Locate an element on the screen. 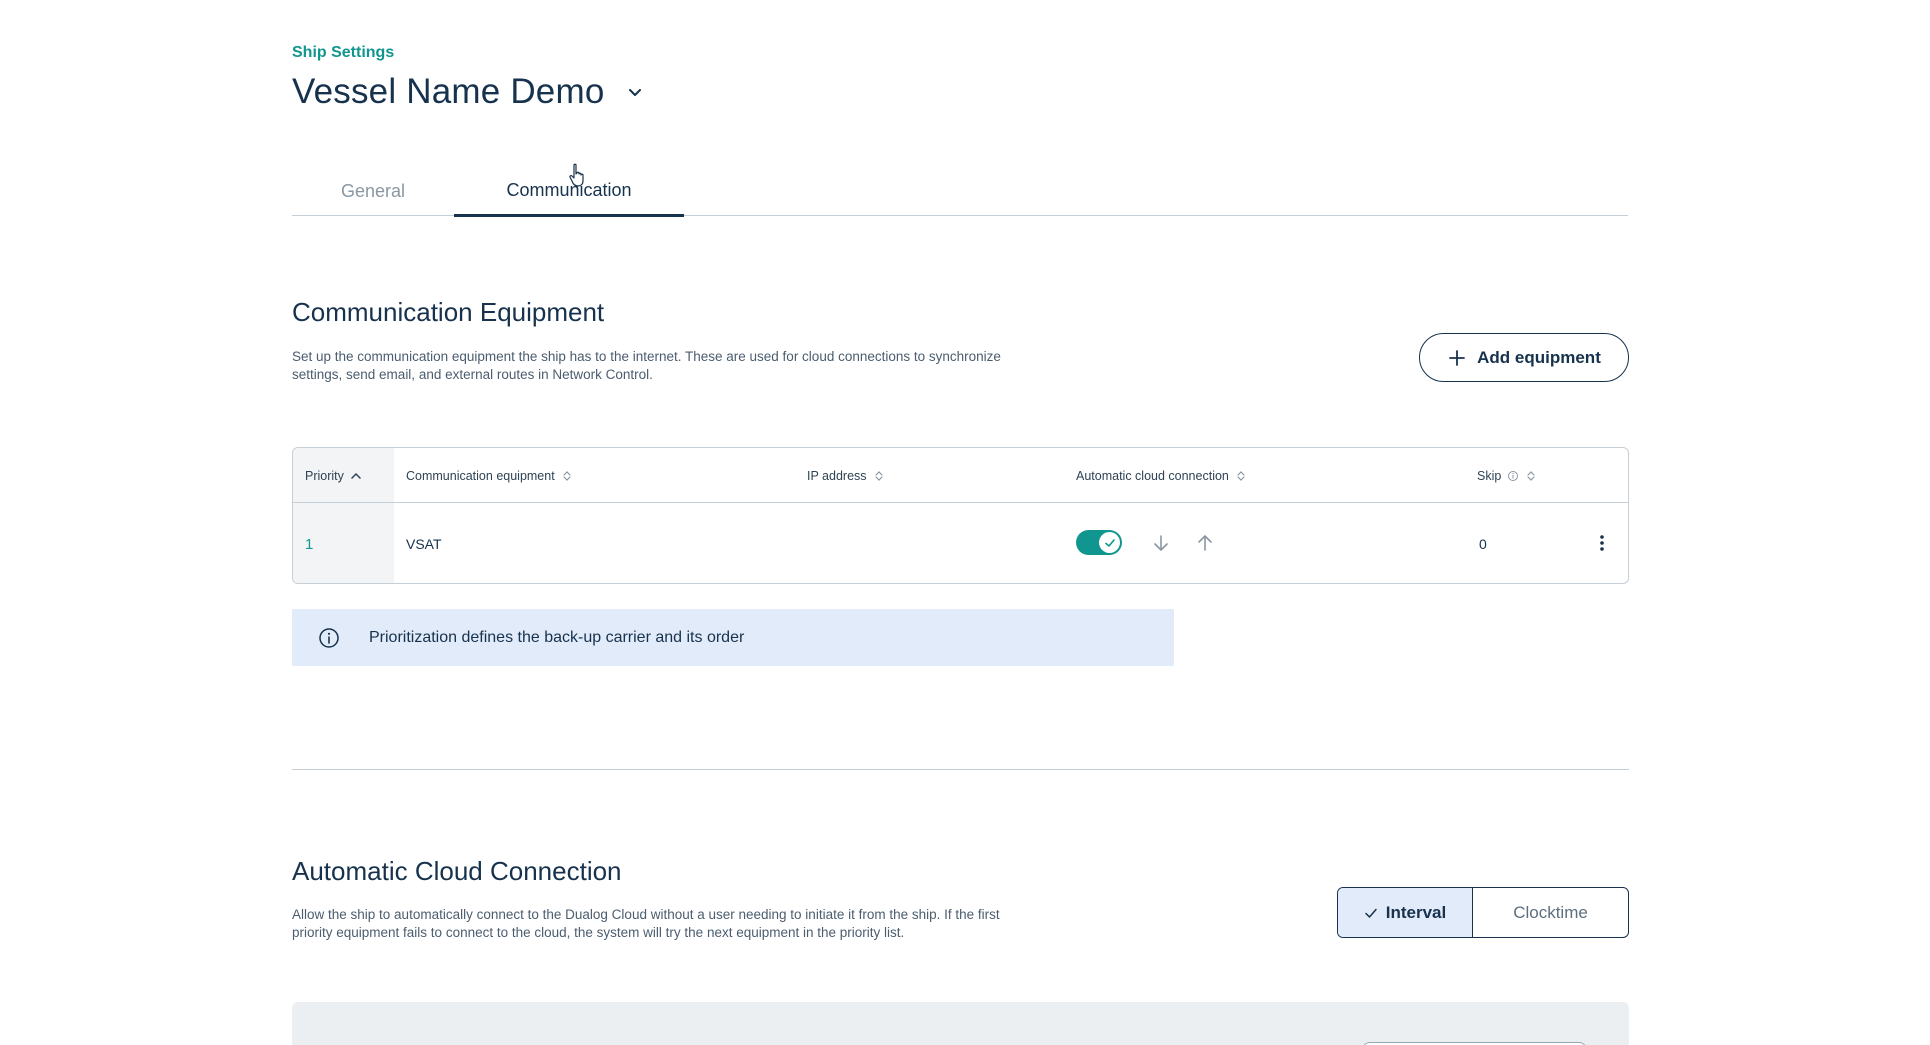  vessel-selector: Vessel Name Demo is located at coordinates (467, 92).